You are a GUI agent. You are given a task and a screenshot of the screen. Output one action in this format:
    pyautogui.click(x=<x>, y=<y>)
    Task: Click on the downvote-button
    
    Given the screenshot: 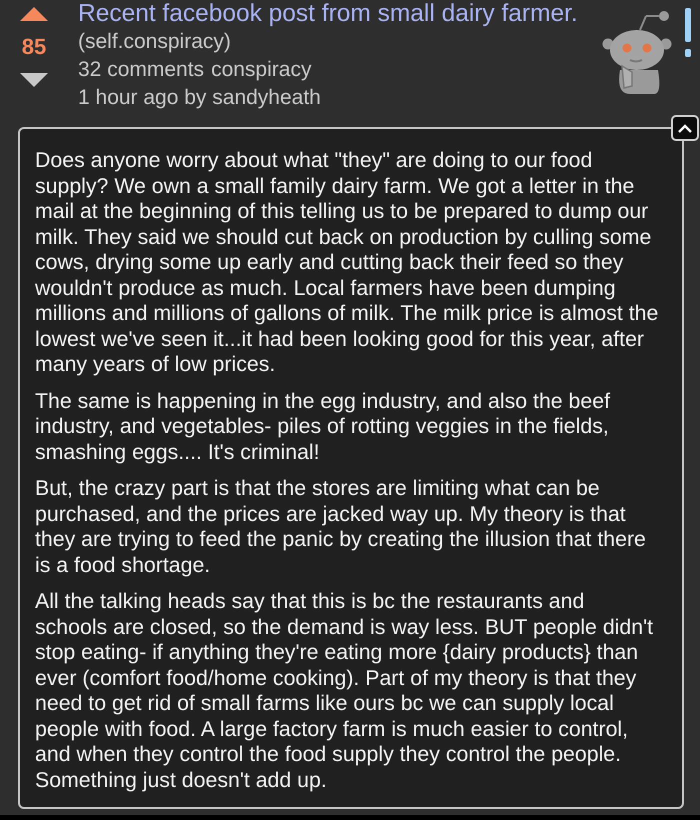 What is the action you would take?
    pyautogui.click(x=34, y=80)
    